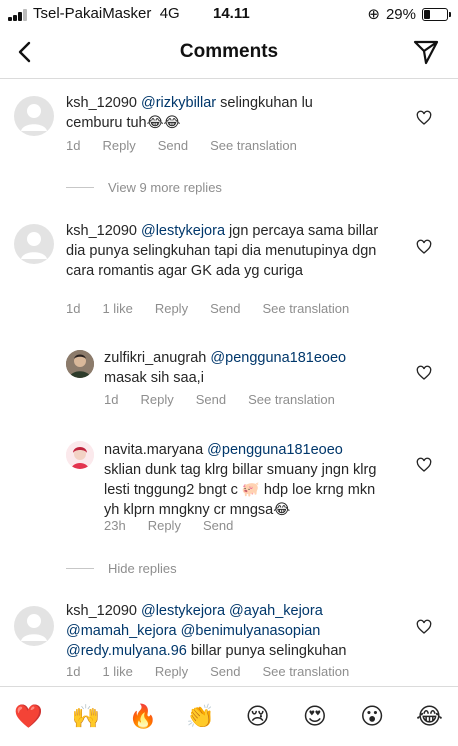 This screenshot has width=458, height=746. I want to click on clock: 14.11, so click(231, 13).